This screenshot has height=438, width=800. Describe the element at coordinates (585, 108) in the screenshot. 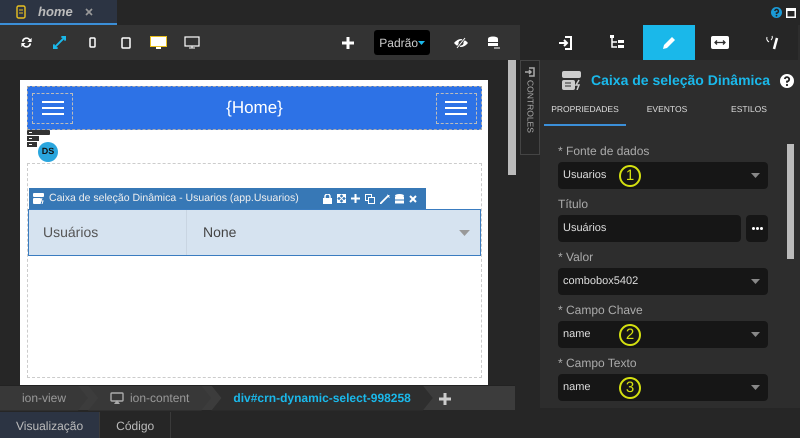

I see `panel-subtab: PROPRIEDADES` at that location.